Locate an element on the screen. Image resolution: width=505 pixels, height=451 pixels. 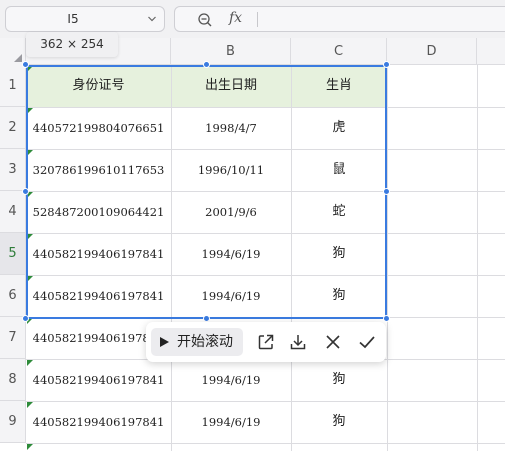
formula-input: fx is located at coordinates (339, 19).